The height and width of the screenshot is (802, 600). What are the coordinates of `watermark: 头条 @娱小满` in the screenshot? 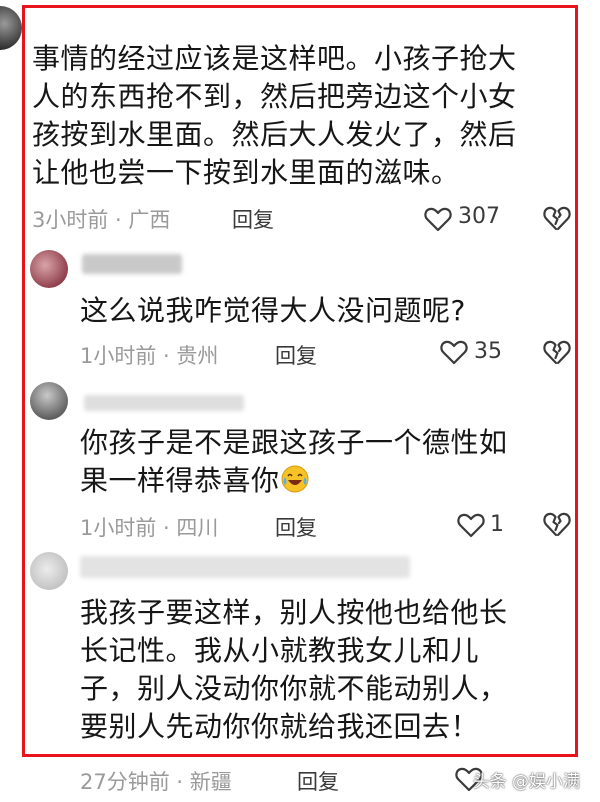 It's located at (526, 779).